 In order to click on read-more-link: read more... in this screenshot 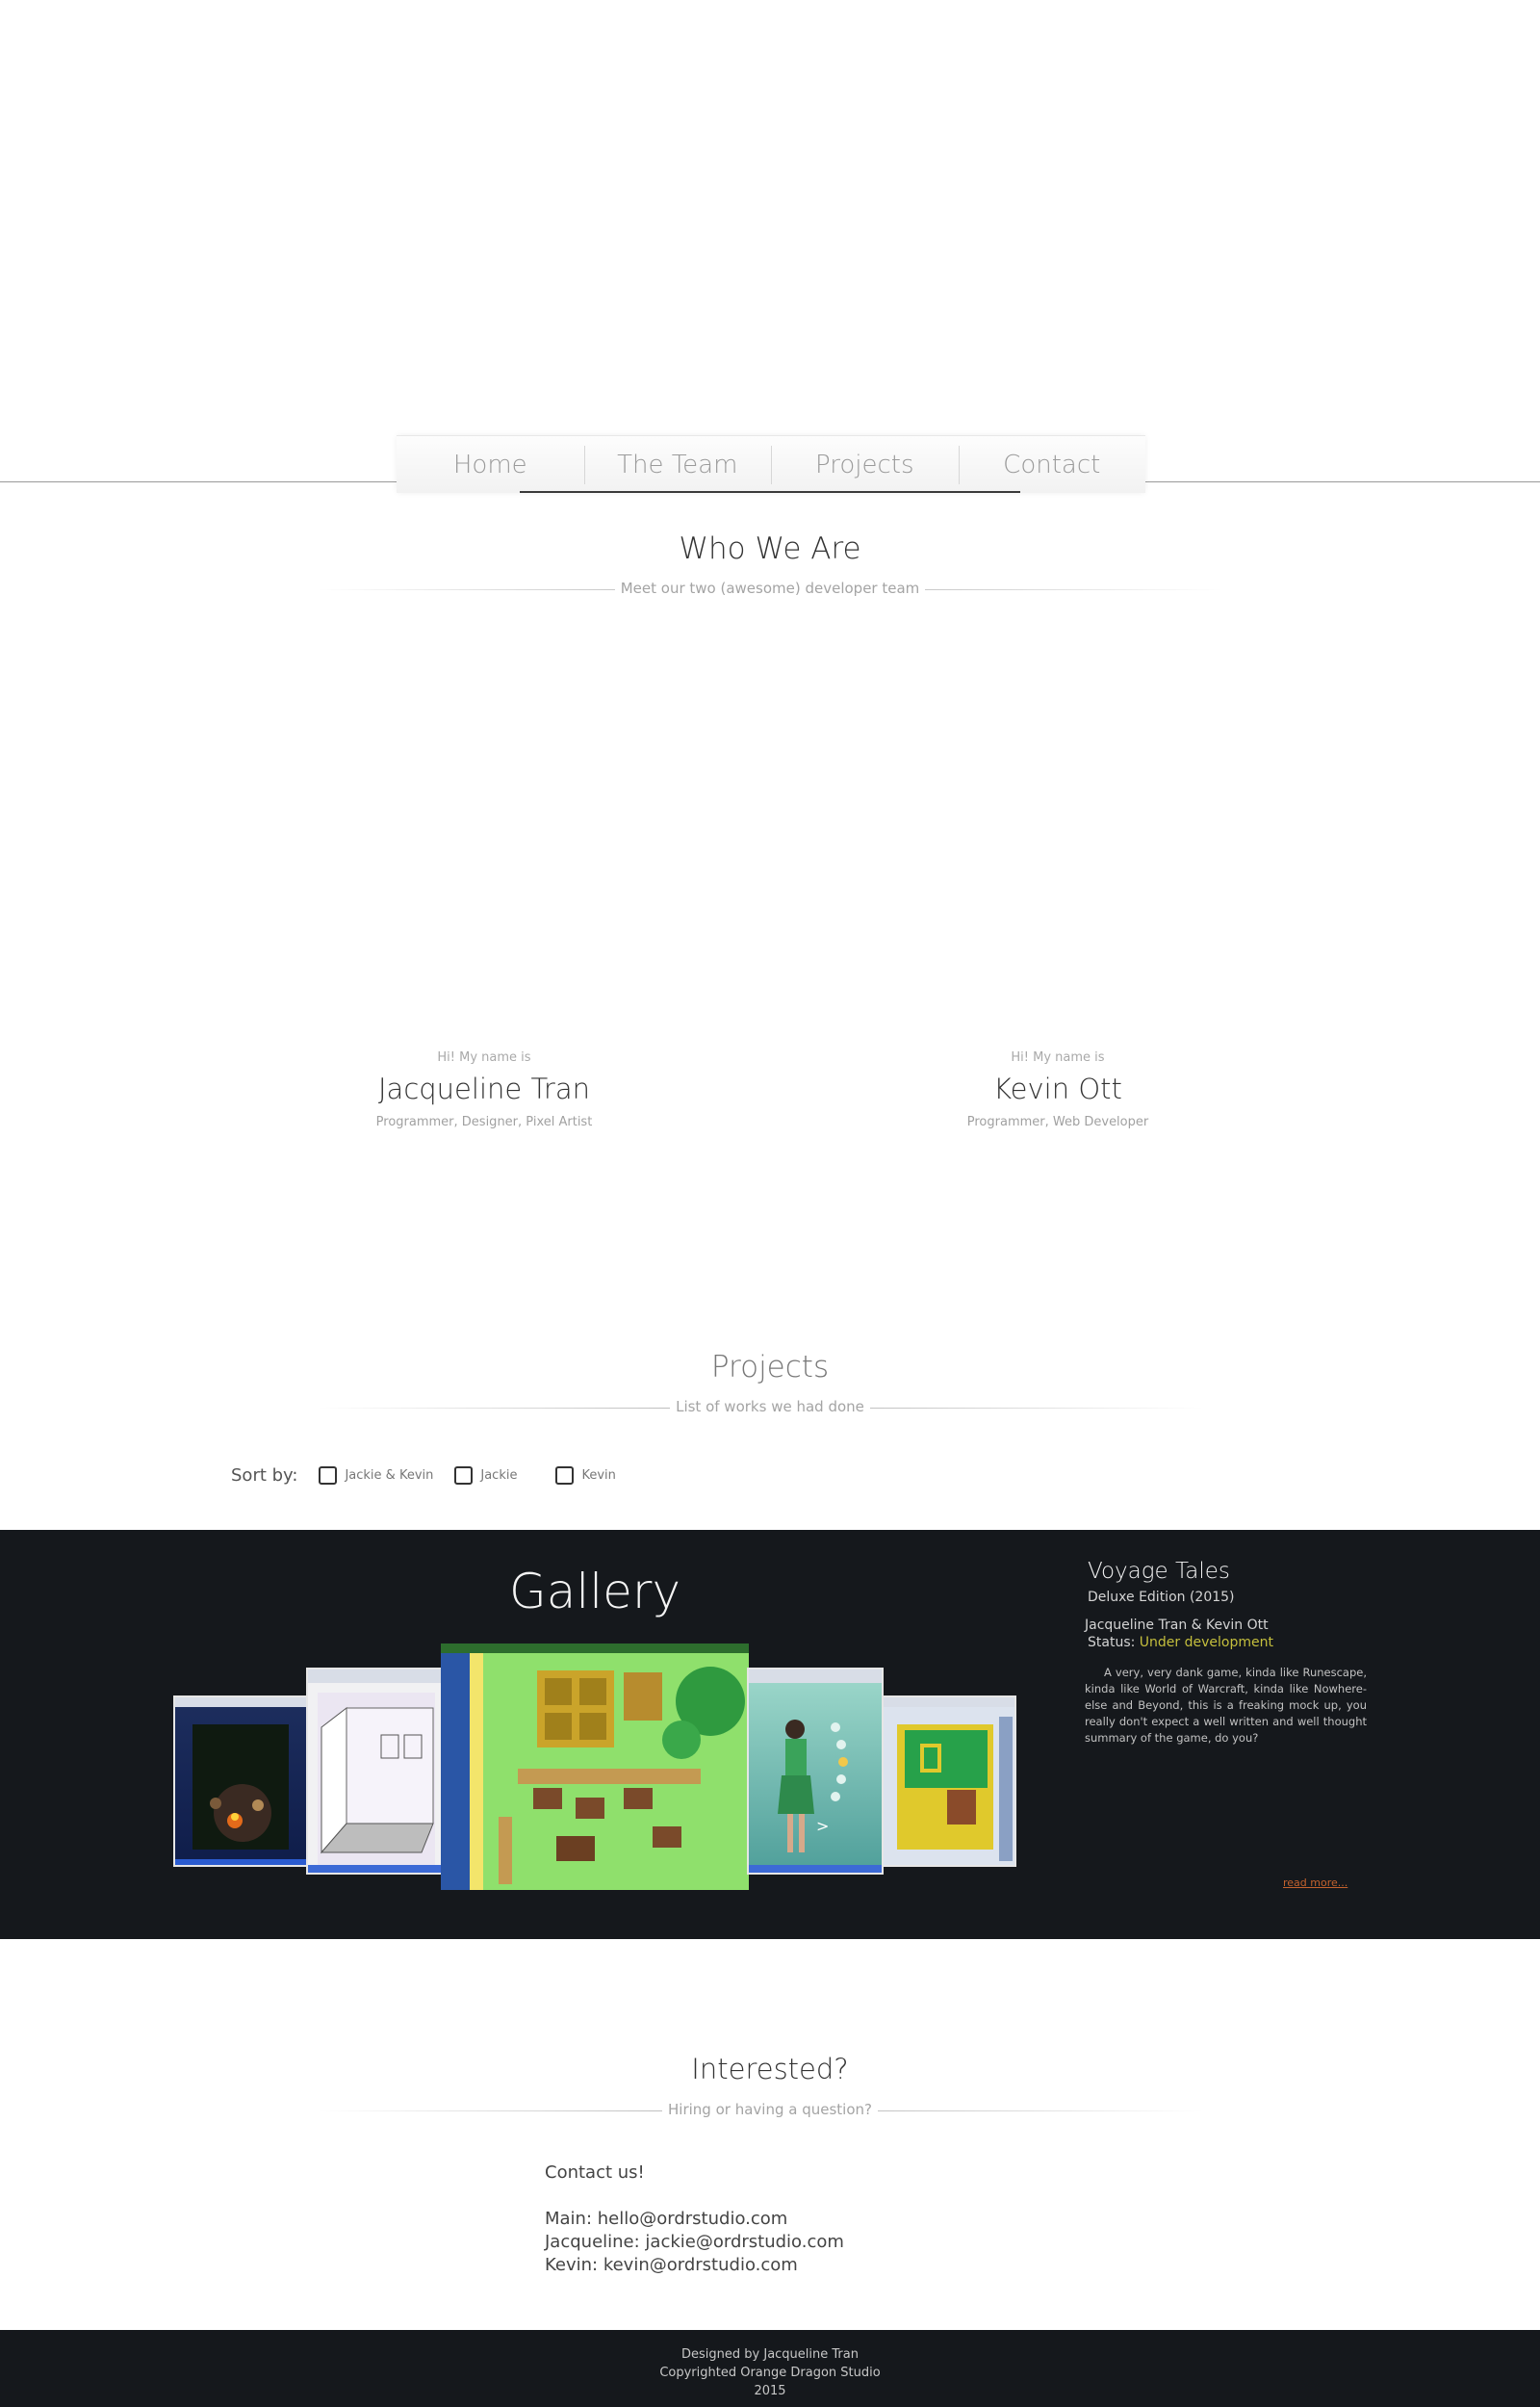, I will do `click(1315, 1882)`.